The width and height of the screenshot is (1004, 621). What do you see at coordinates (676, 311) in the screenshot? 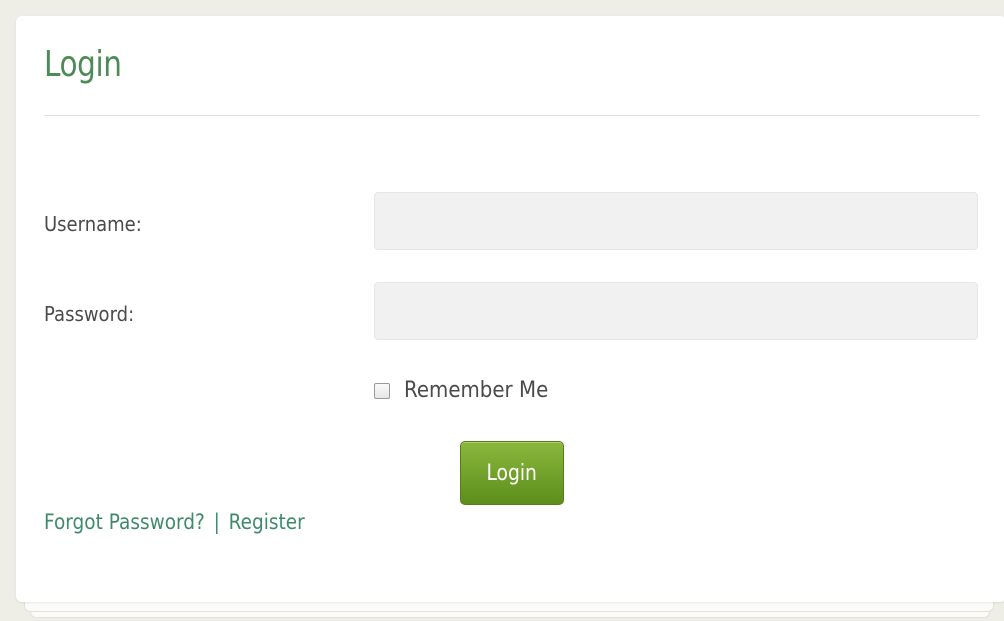
I see `password-input` at bounding box center [676, 311].